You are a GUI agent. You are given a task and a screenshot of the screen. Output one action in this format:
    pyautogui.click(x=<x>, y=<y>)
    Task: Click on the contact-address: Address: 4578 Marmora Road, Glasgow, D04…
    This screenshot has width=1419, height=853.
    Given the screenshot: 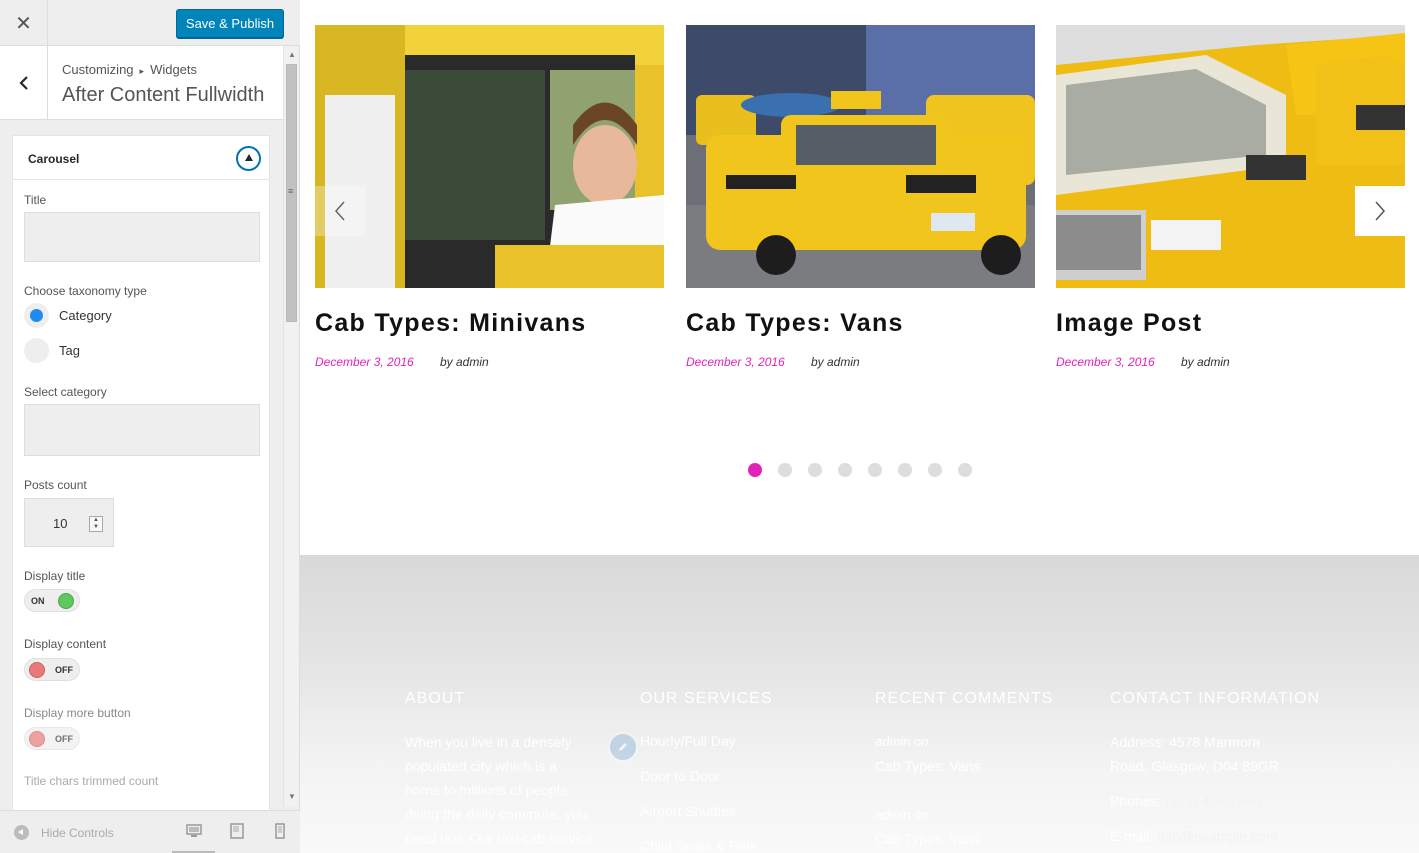 What is the action you would take?
    pyautogui.click(x=1220, y=754)
    